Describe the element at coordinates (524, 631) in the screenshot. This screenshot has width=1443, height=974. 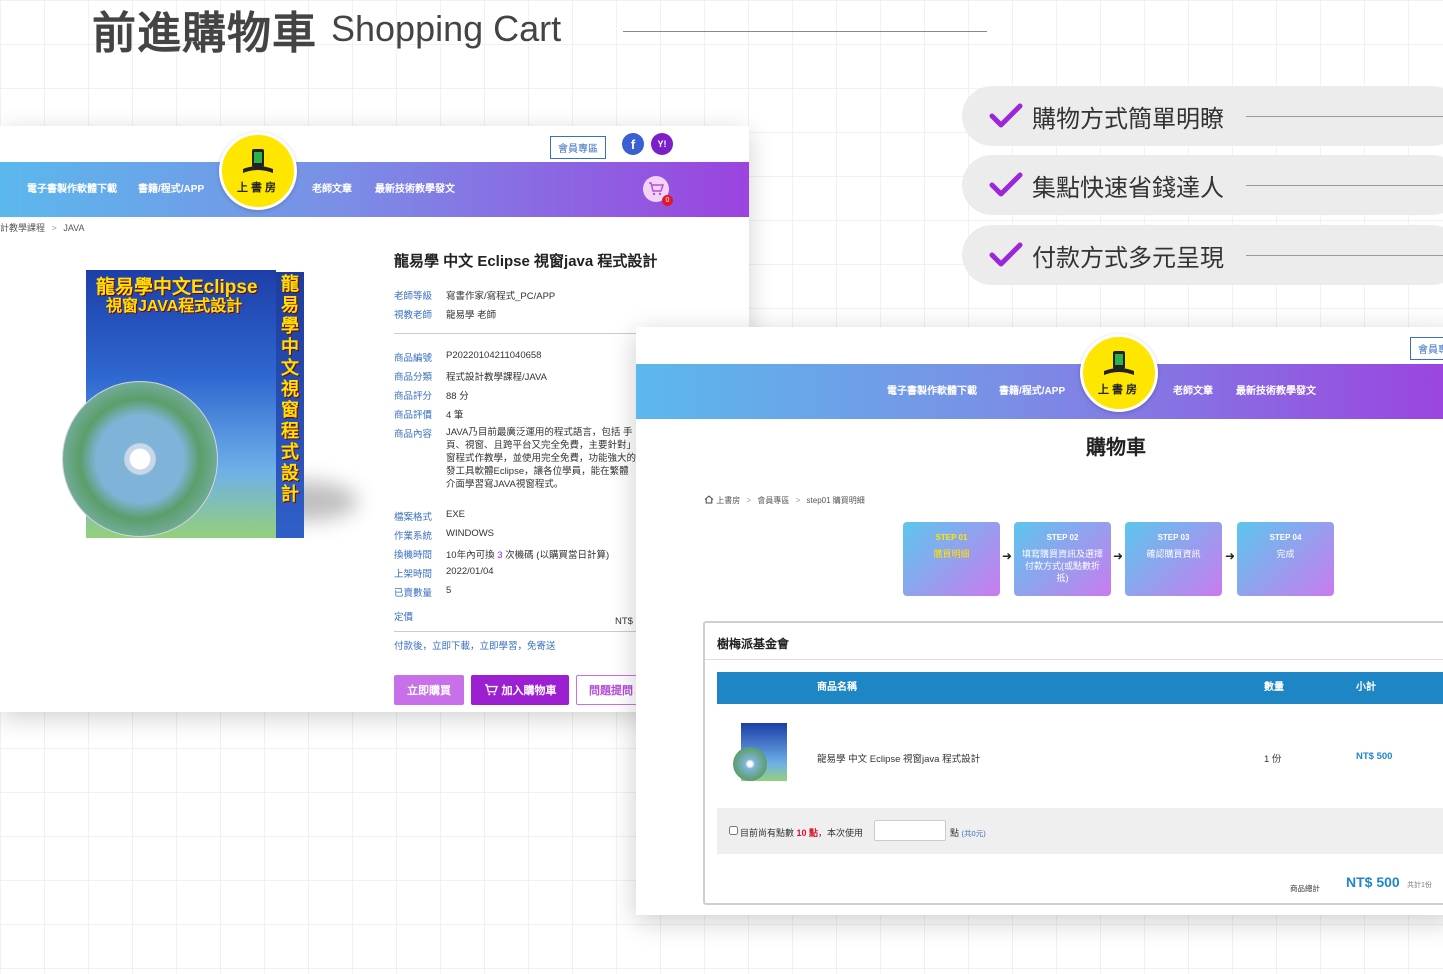
I see `price-divider` at that location.